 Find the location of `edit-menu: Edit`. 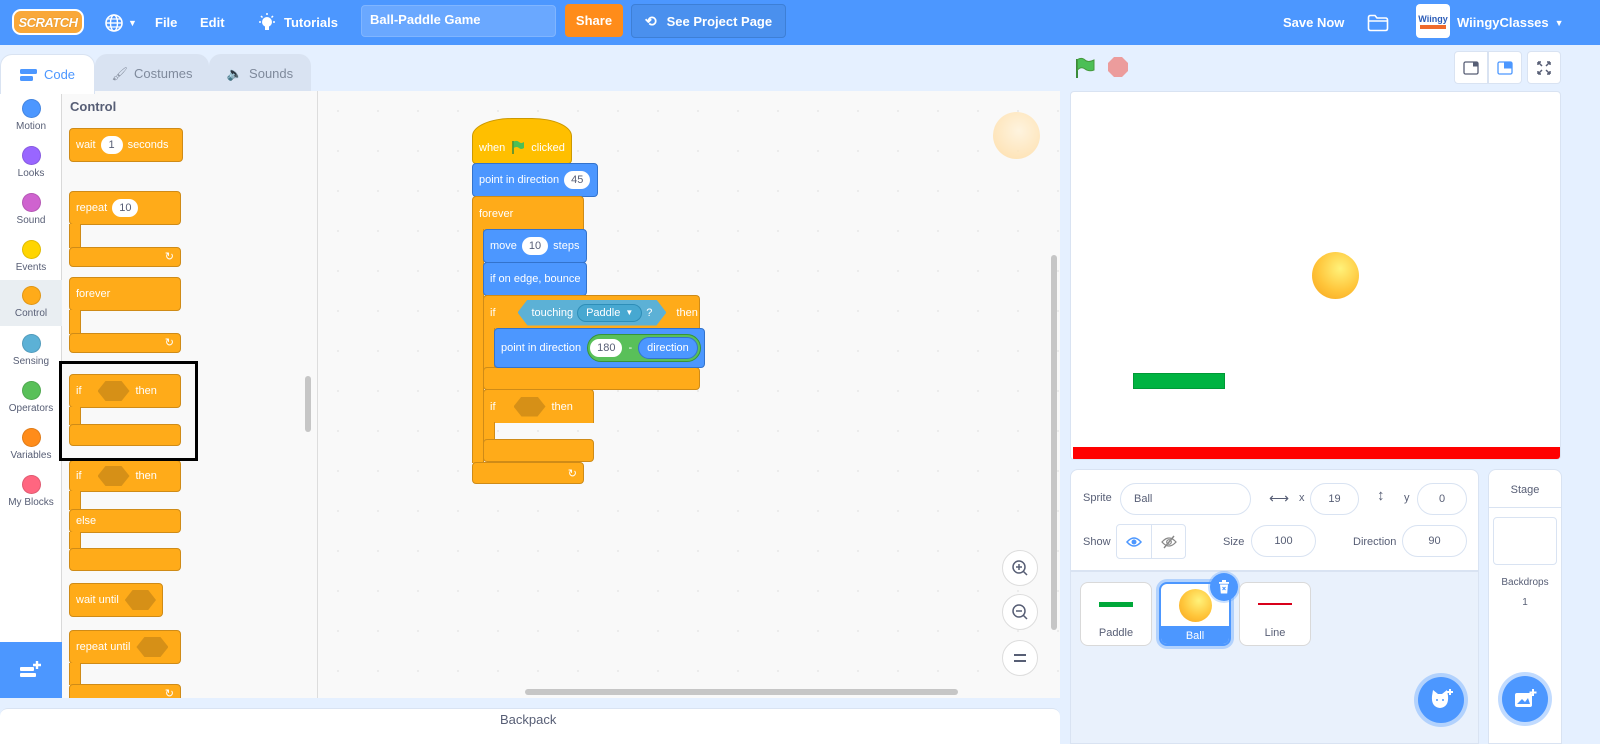

edit-menu: Edit is located at coordinates (212, 22).